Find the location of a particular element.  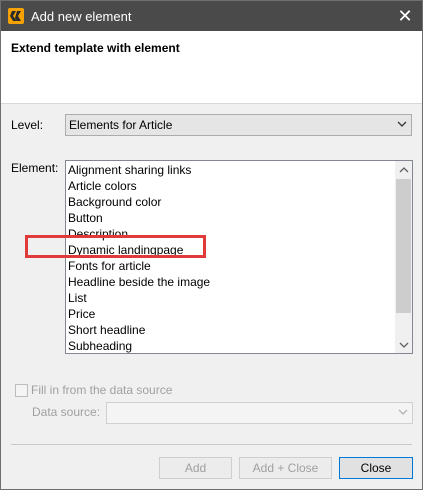

level-select-value: Elements for Article is located at coordinates (121, 125).